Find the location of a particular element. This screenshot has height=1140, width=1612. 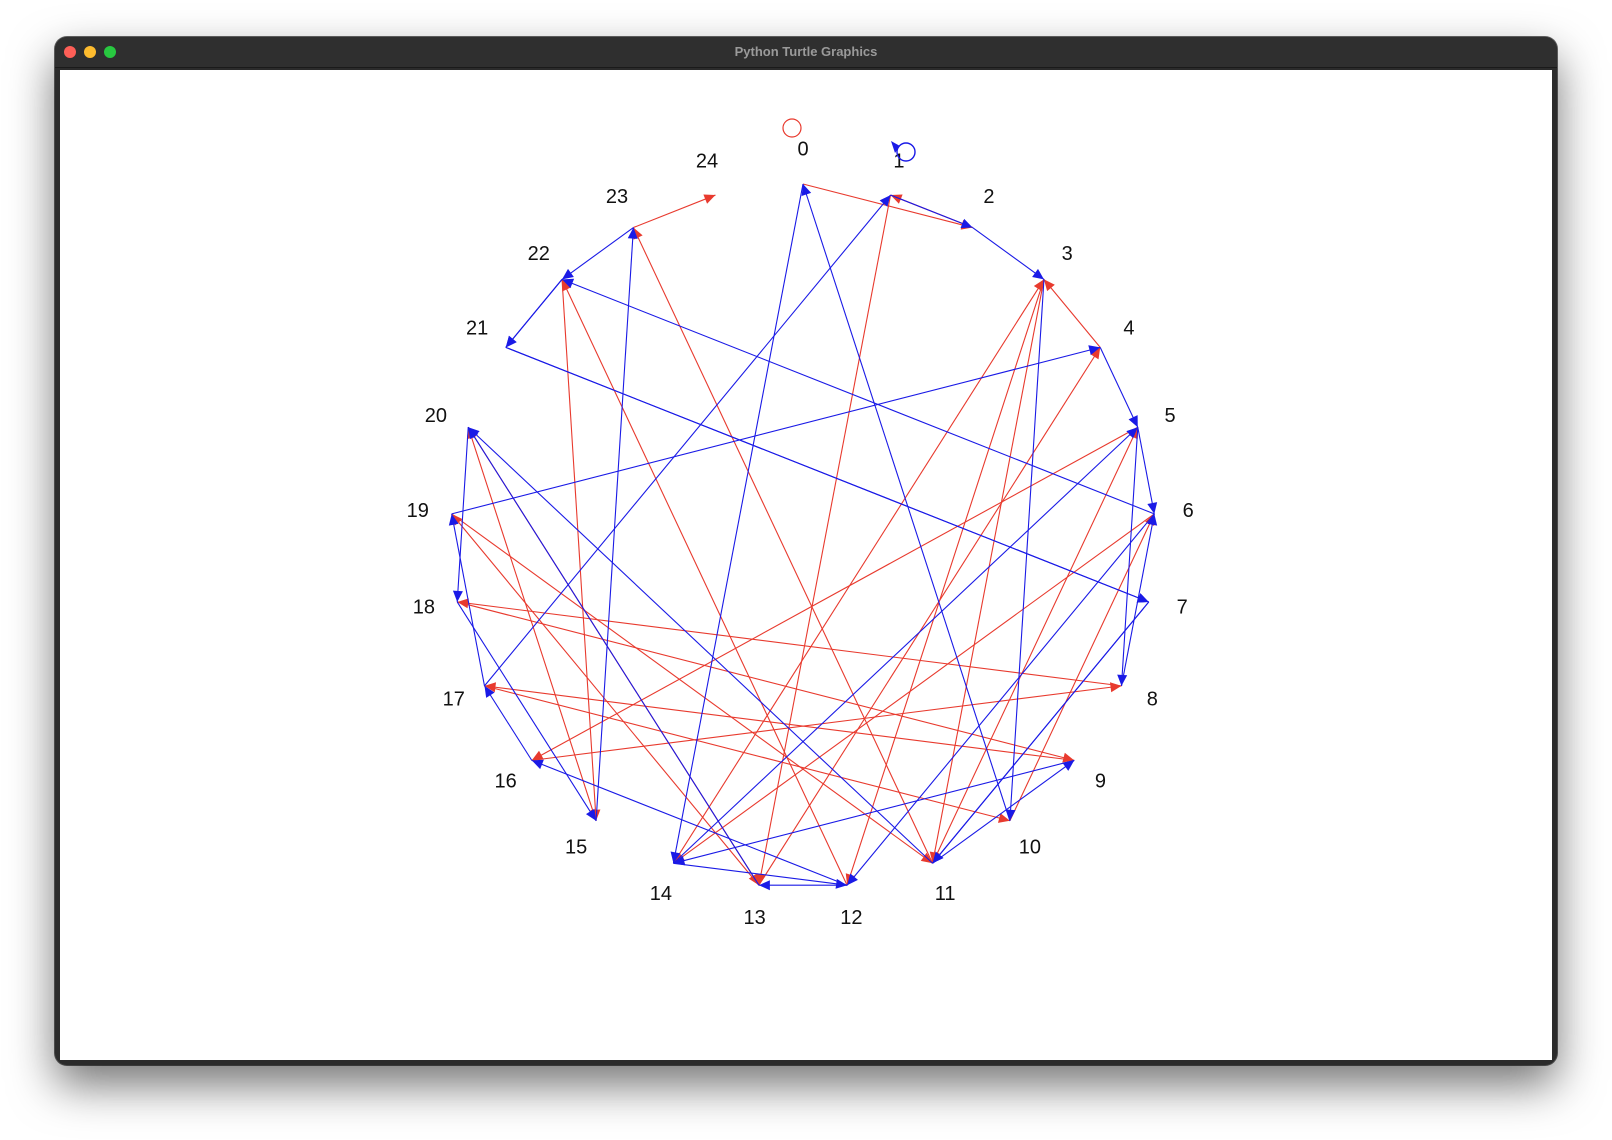

node-label-13: 13 is located at coordinates (754, 918).